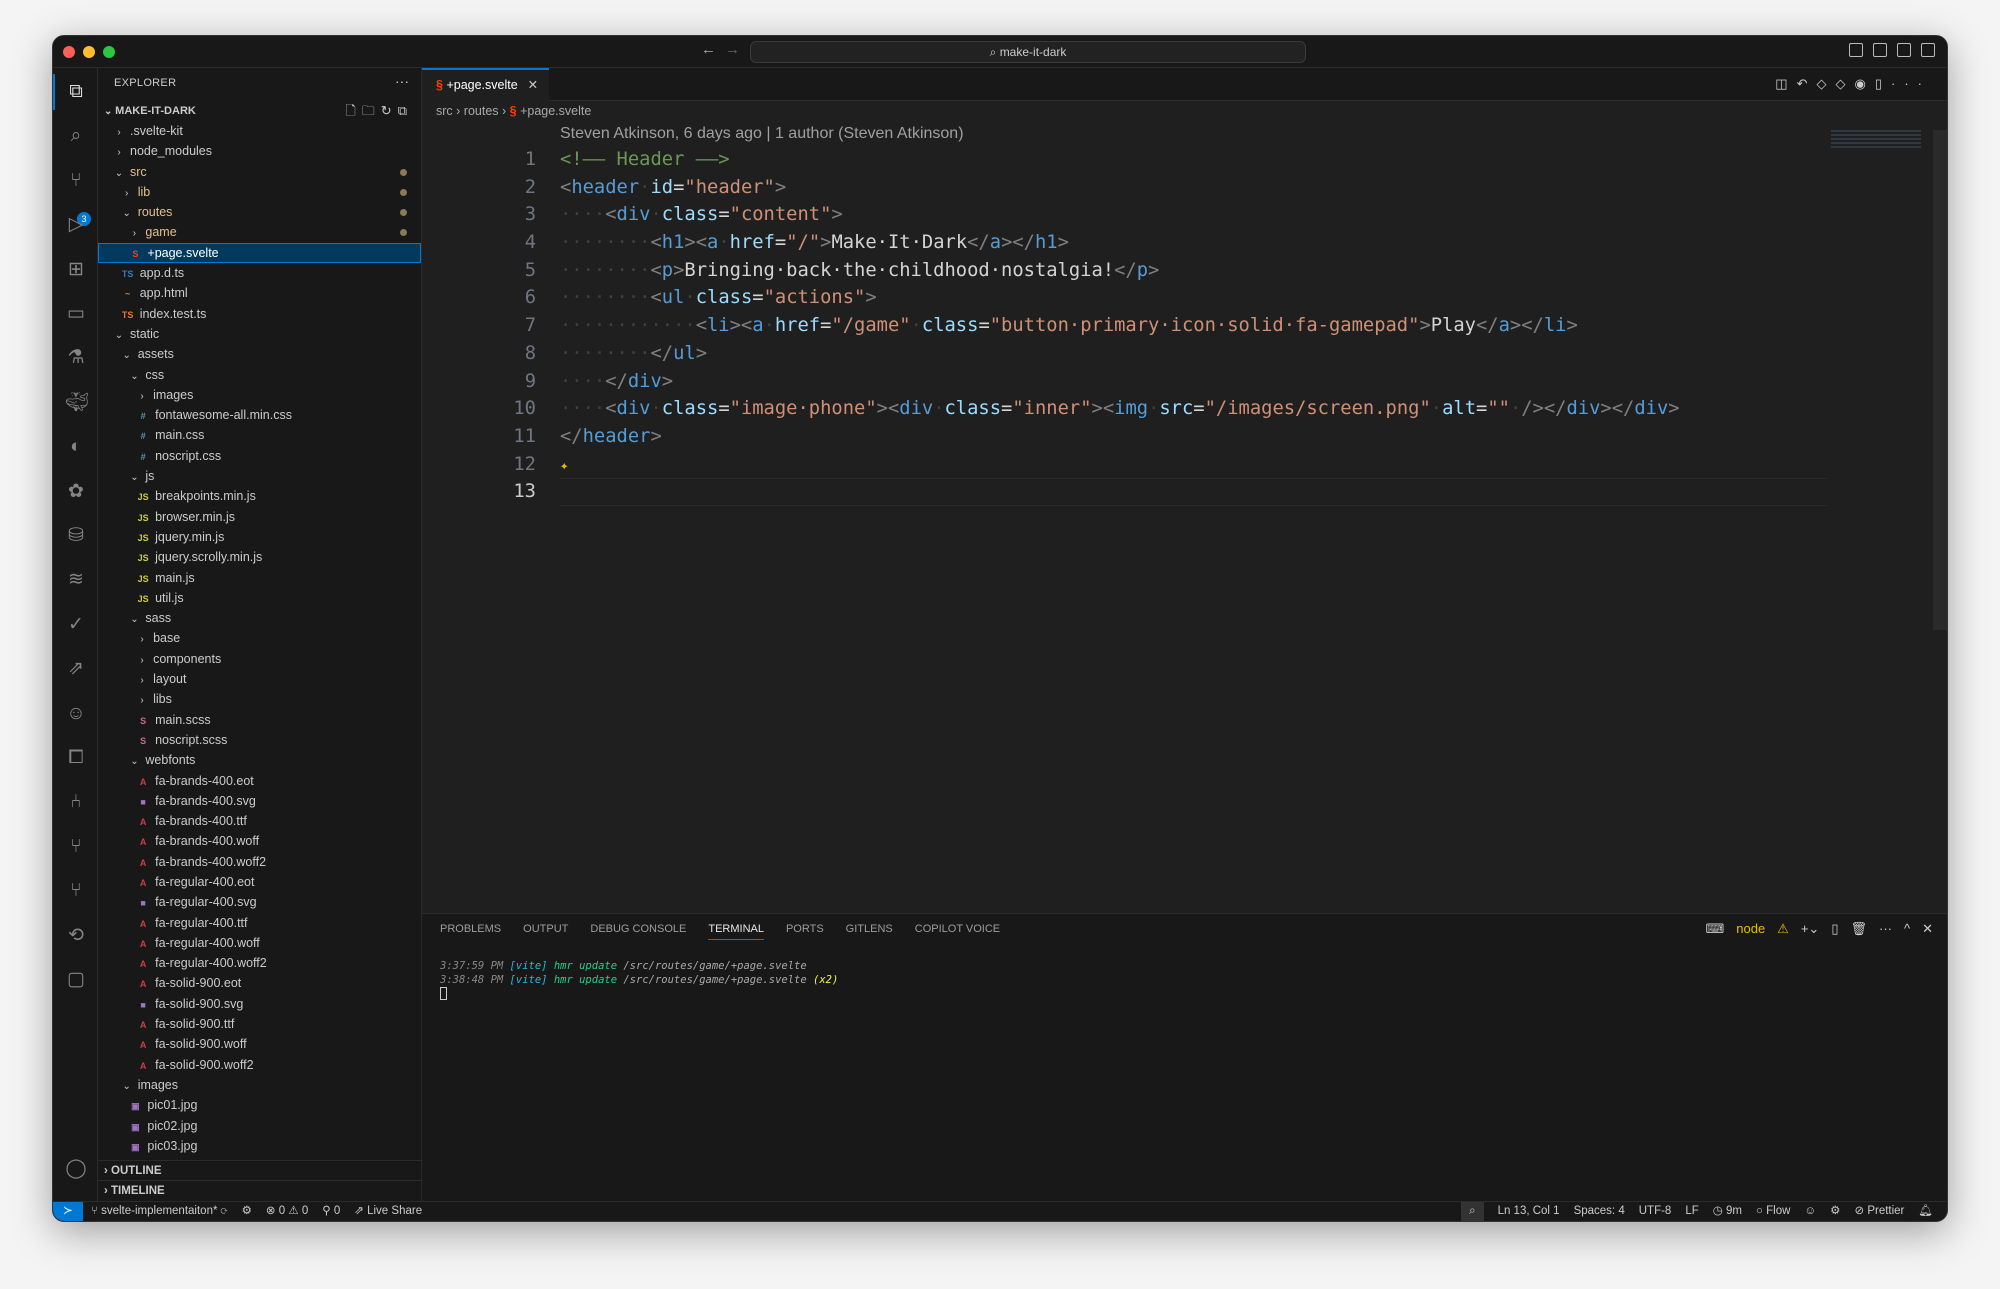 Image resolution: width=2000 pixels, height=1289 pixels. Describe the element at coordinates (76, 136) in the screenshot. I see `search-icon: ⌕` at that location.